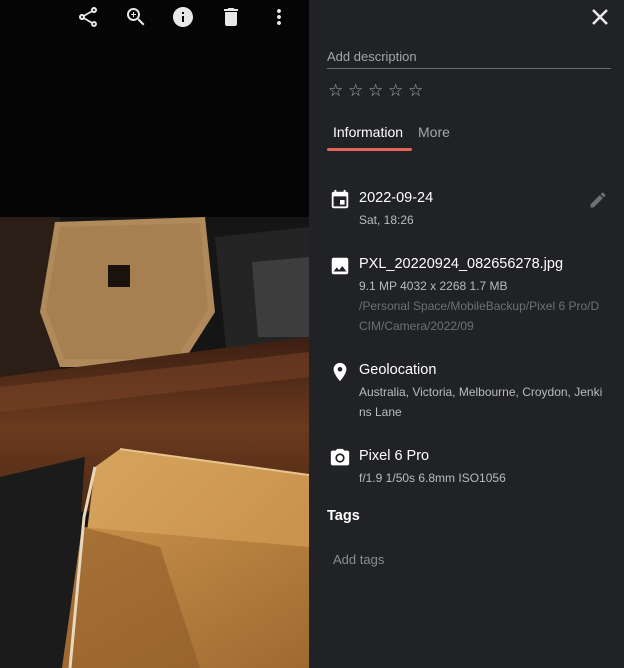  What do you see at coordinates (396, 198) in the screenshot?
I see `date-value: 2022-09-24` at bounding box center [396, 198].